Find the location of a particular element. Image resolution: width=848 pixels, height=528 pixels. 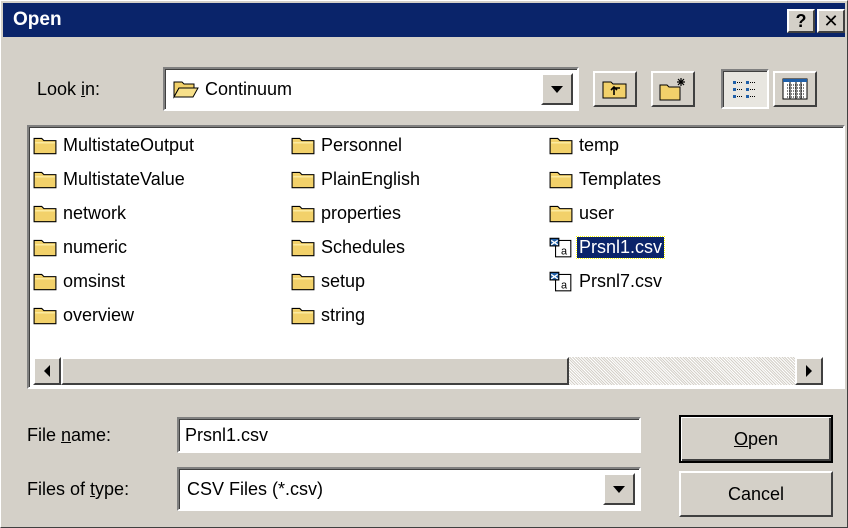

list-view-button is located at coordinates (745, 89).